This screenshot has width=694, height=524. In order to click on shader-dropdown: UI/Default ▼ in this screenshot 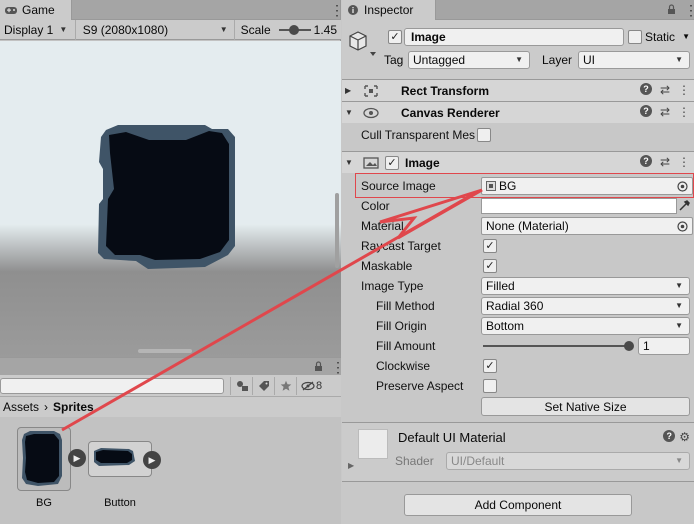, I will do `click(568, 461)`.